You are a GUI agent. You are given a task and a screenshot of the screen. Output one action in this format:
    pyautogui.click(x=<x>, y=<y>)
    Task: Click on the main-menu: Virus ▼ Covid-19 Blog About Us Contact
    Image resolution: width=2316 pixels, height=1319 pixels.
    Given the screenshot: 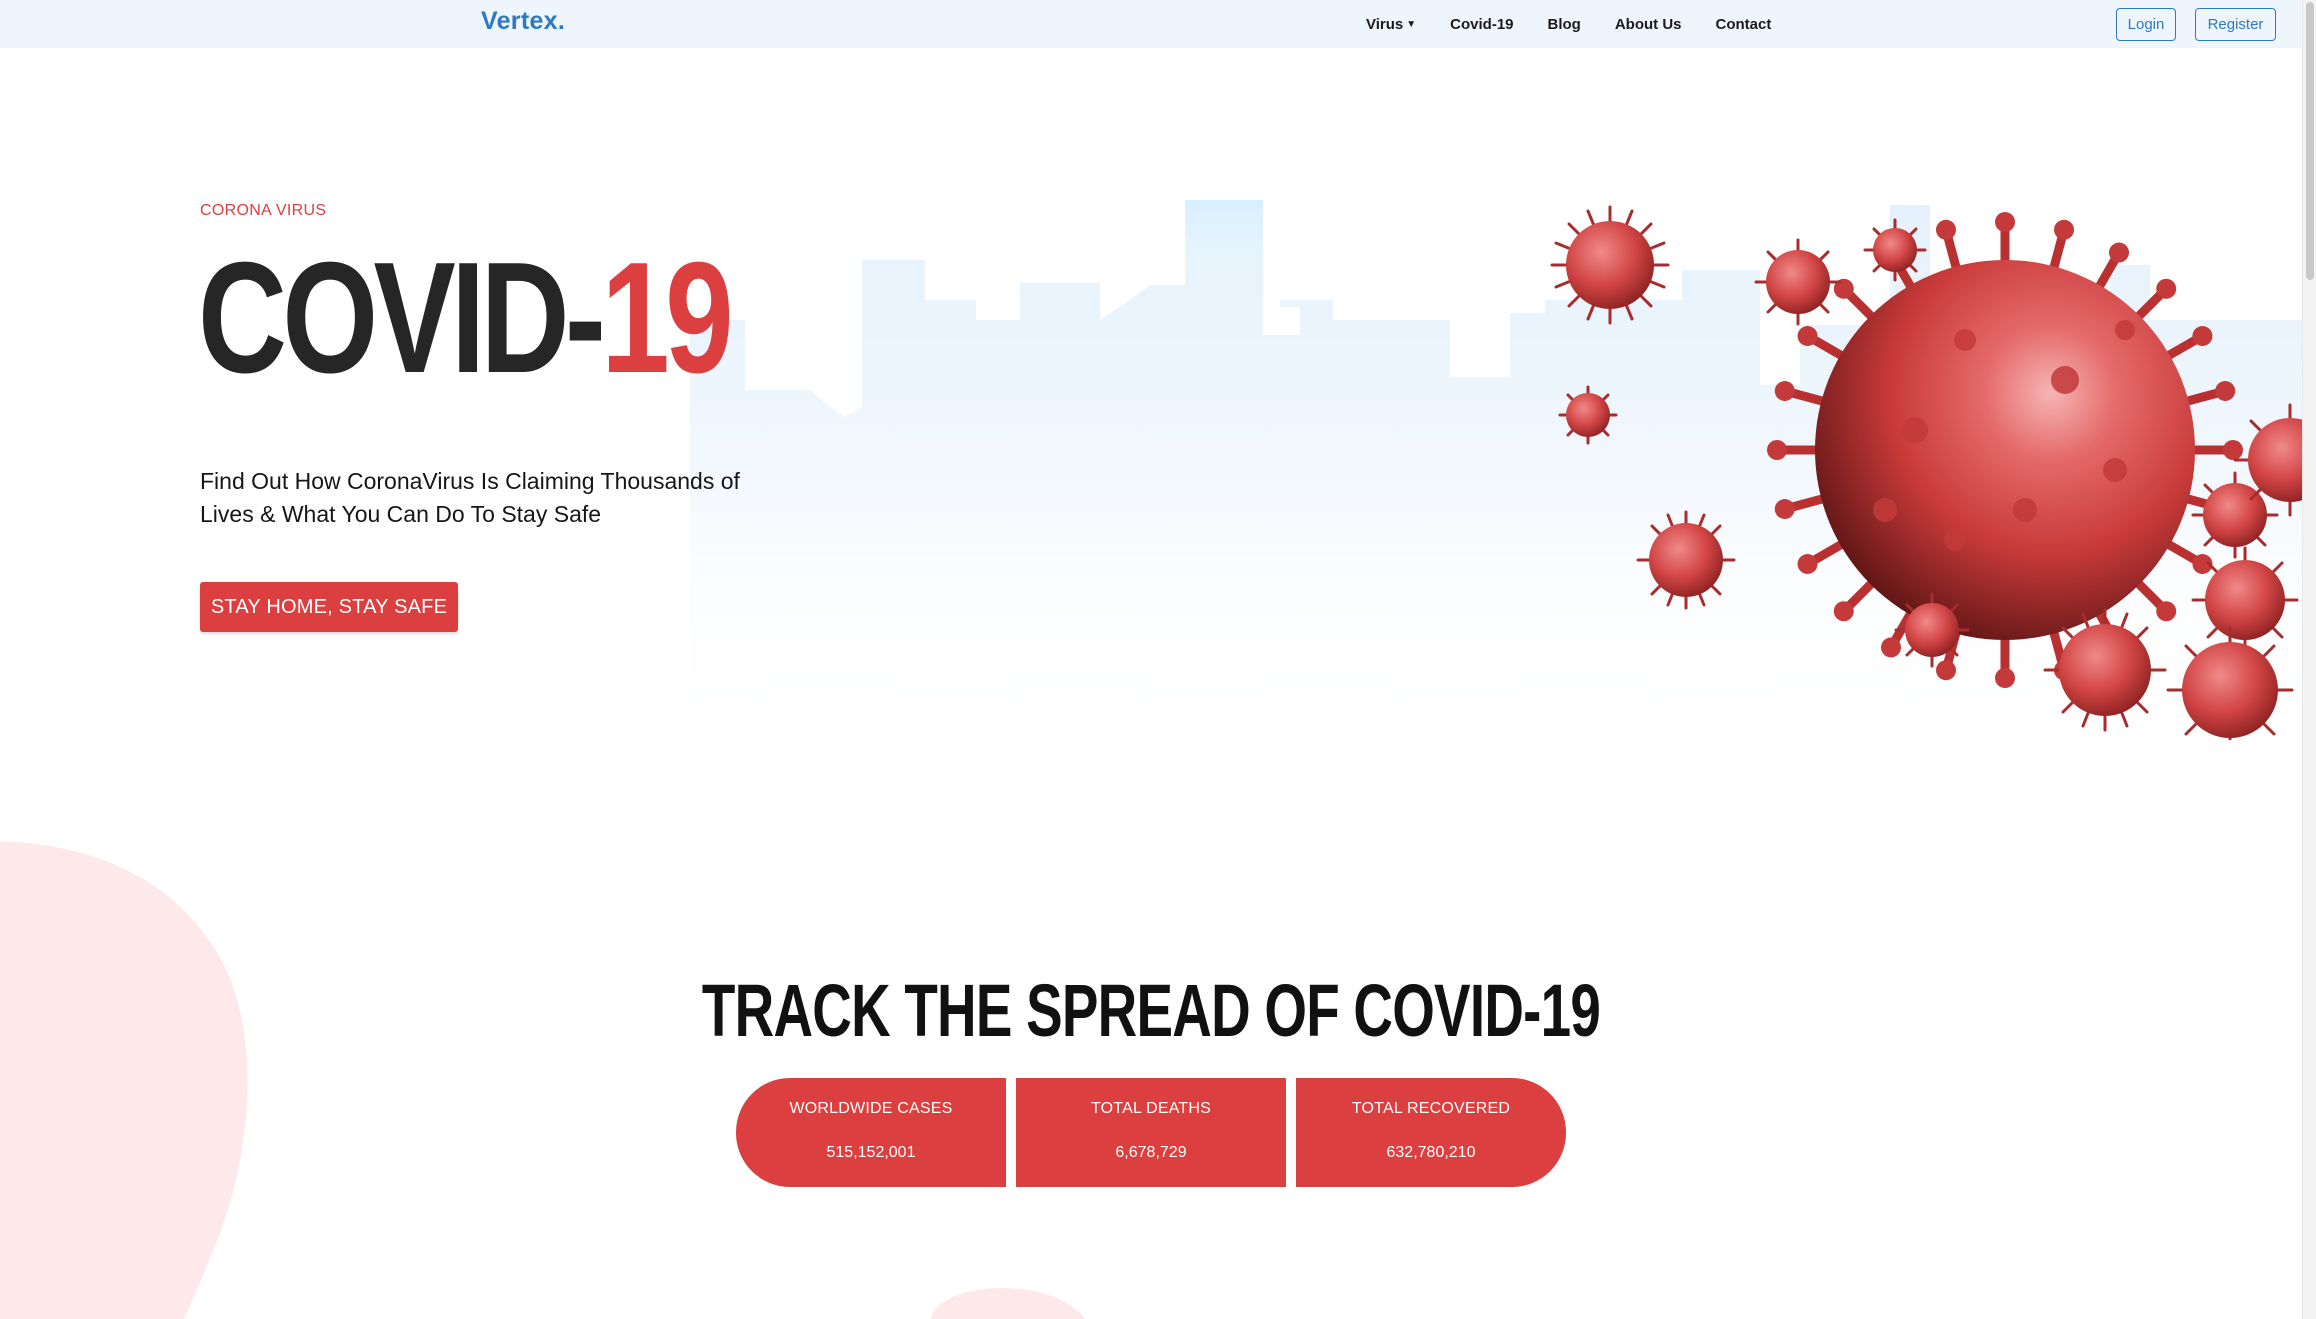 What is the action you would take?
    pyautogui.click(x=1585, y=24)
    